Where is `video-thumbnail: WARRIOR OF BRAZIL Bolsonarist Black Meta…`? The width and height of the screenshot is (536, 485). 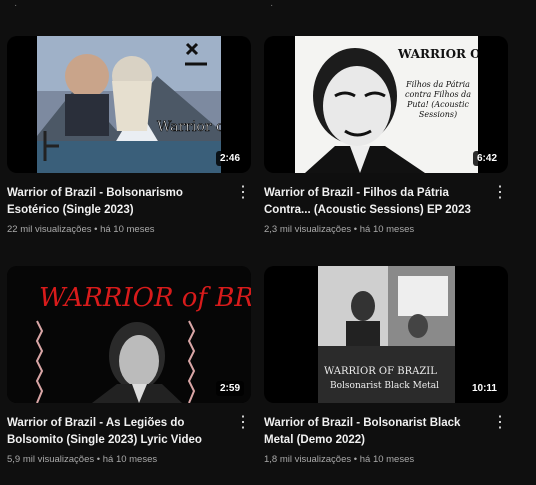 video-thumbnail: WARRIOR OF BRAZIL Bolsonarist Black Meta… is located at coordinates (386, 334).